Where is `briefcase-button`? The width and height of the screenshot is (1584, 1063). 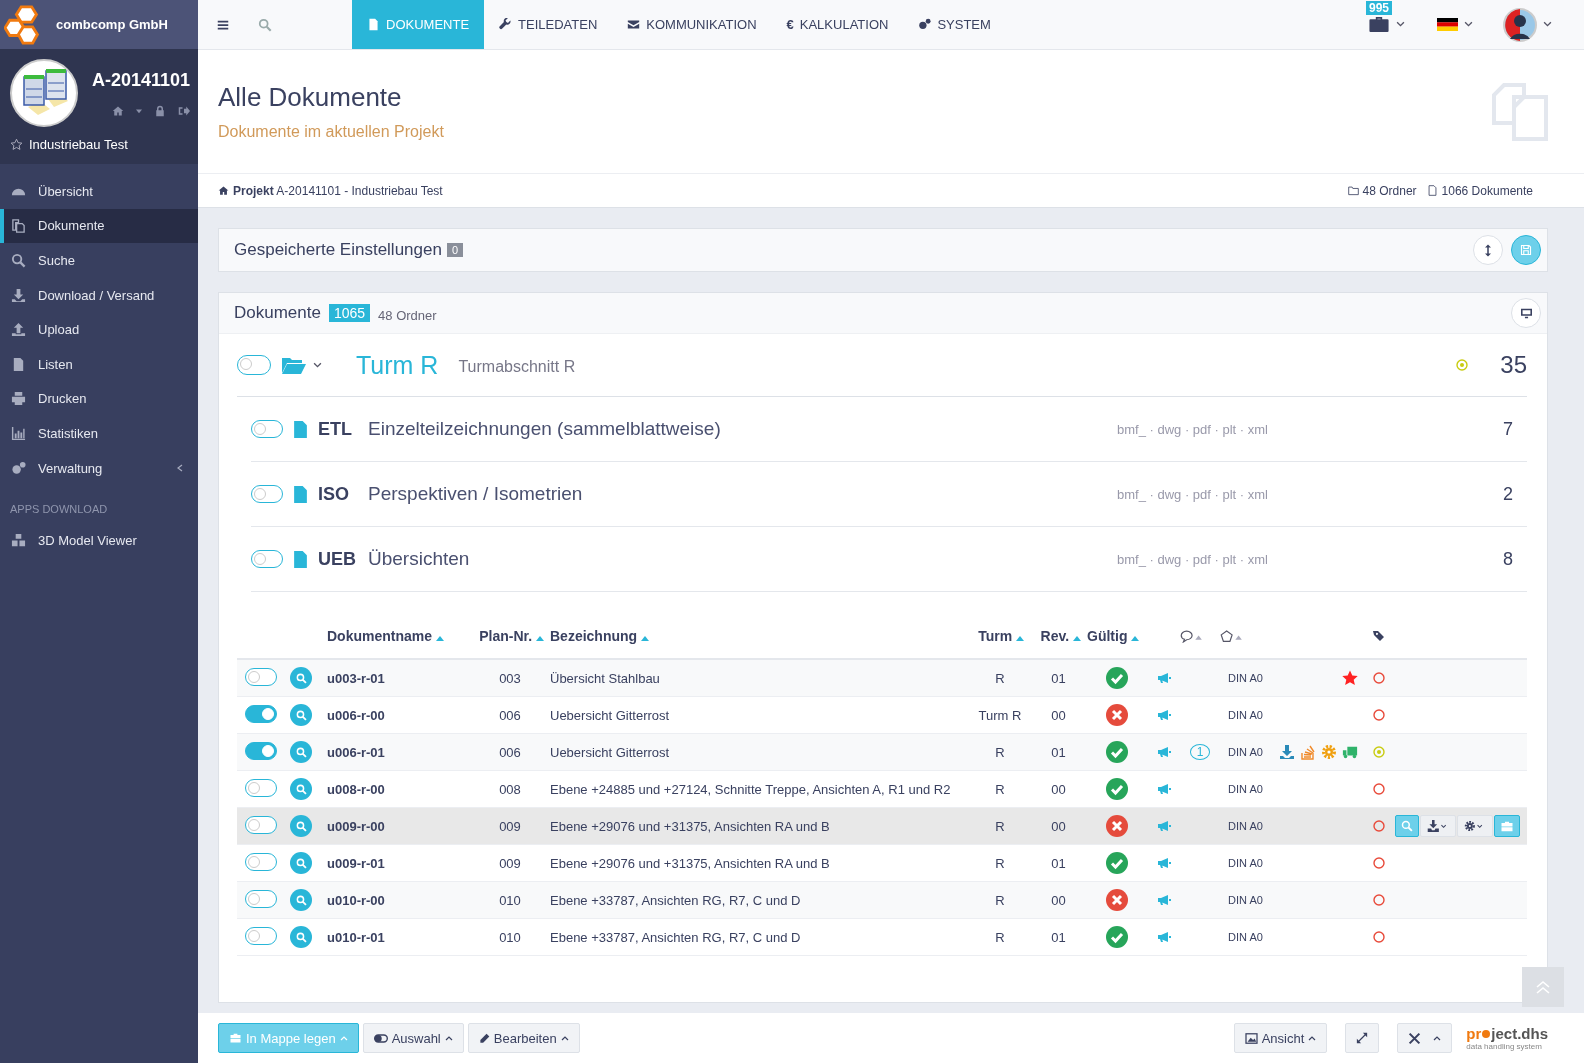
briefcase-button is located at coordinates (1507, 826).